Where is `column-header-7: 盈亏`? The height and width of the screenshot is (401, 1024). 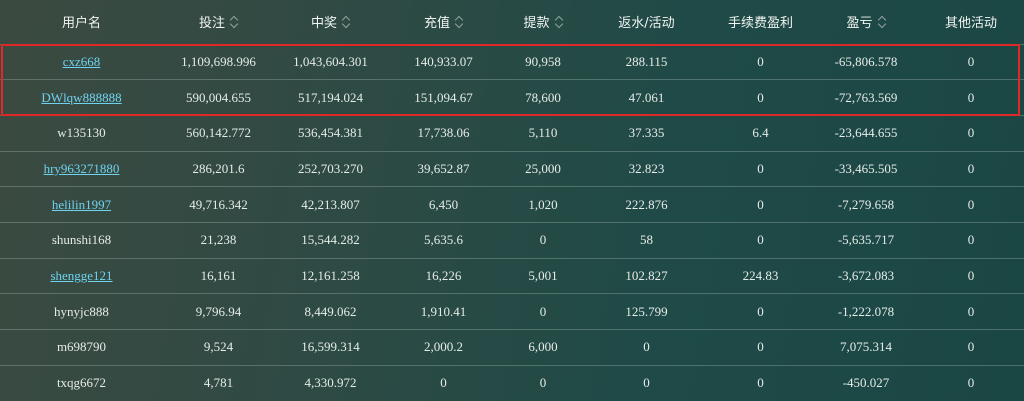
column-header-7: 盈亏 is located at coordinates (866, 22).